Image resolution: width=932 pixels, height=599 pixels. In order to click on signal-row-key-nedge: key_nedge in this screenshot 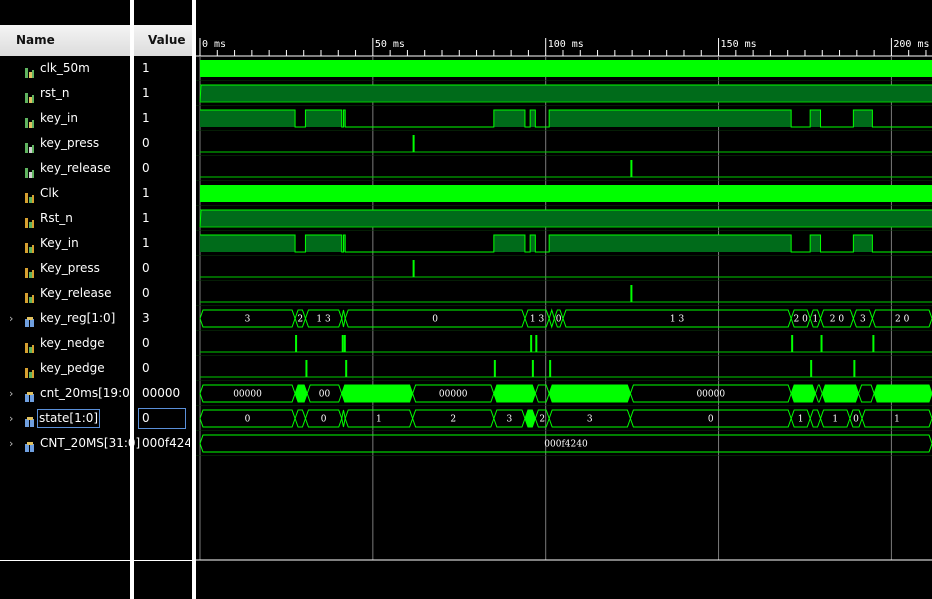, I will do `click(65, 343)`.